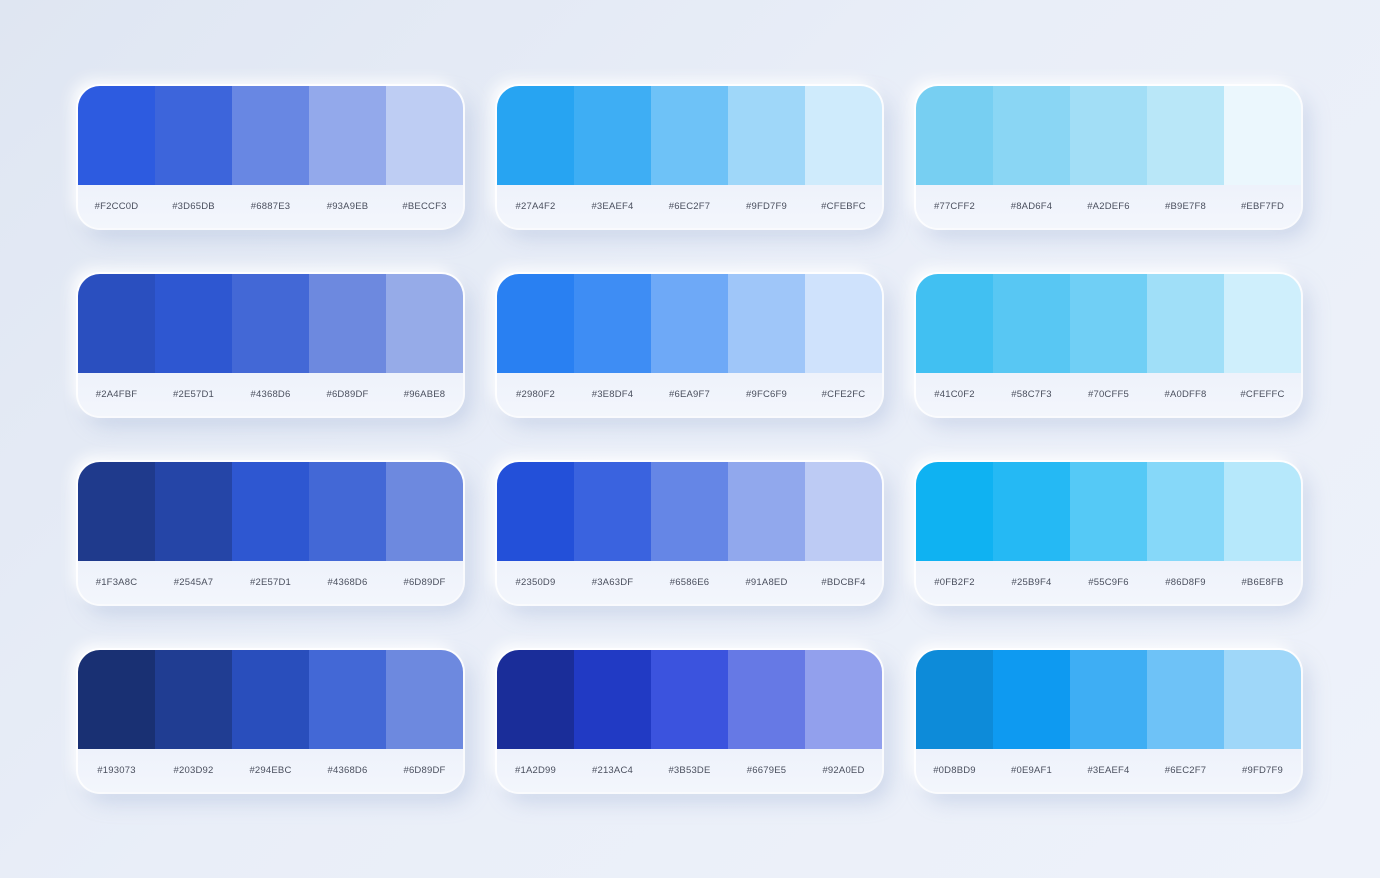 Image resolution: width=1380 pixels, height=878 pixels. I want to click on hex-code-label: #2545A7, so click(193, 582).